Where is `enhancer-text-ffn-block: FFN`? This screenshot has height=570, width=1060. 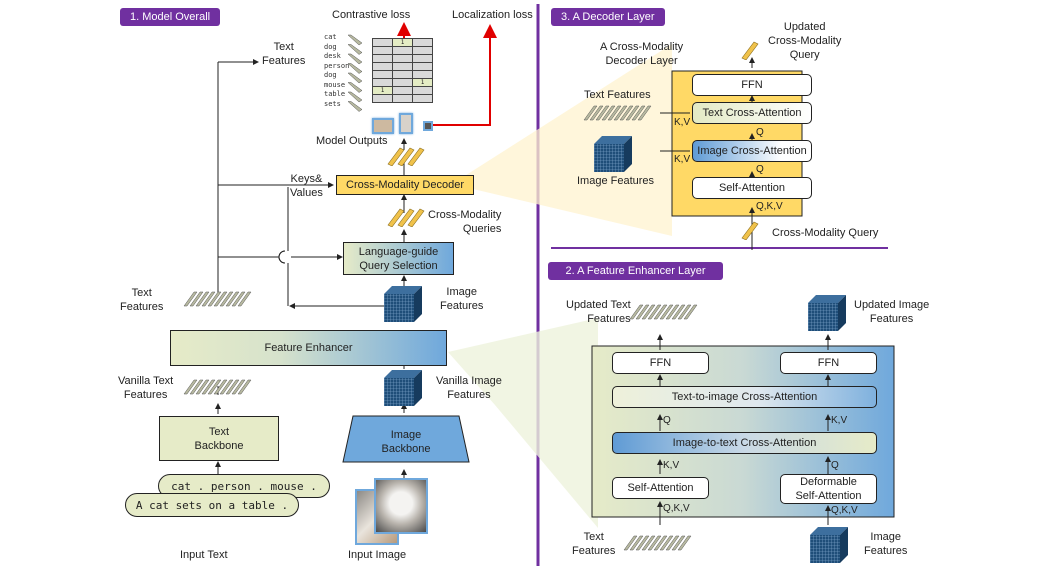 enhancer-text-ffn-block: FFN is located at coordinates (660, 363).